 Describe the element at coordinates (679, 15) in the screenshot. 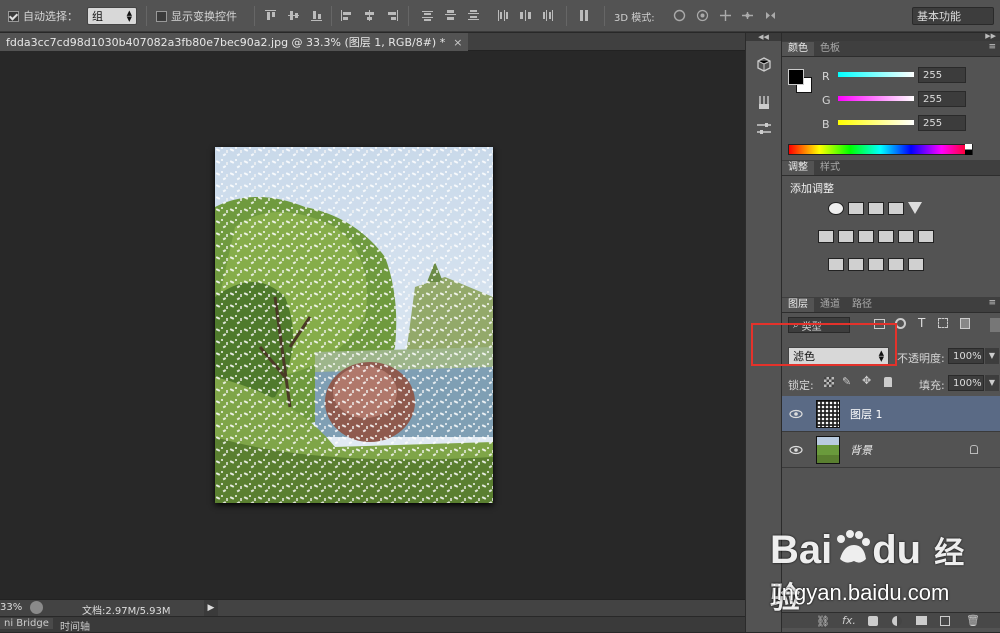

I see `rotate-3d-icon` at that location.